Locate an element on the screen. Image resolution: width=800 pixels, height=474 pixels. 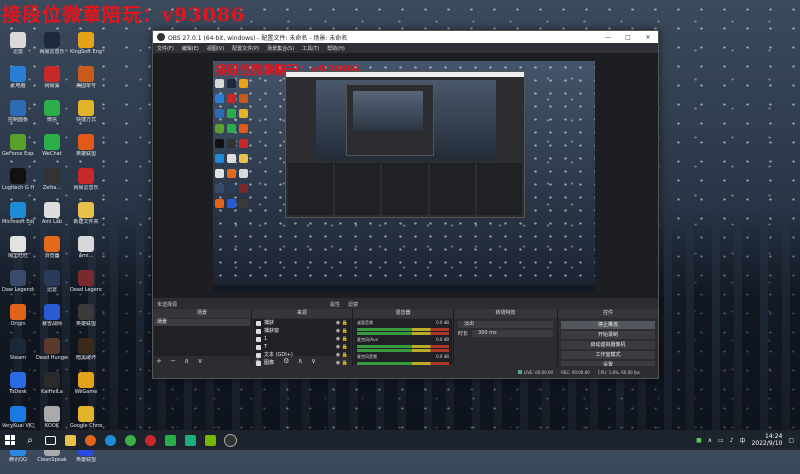
netease-music-icon is located at coordinates (150, 440).